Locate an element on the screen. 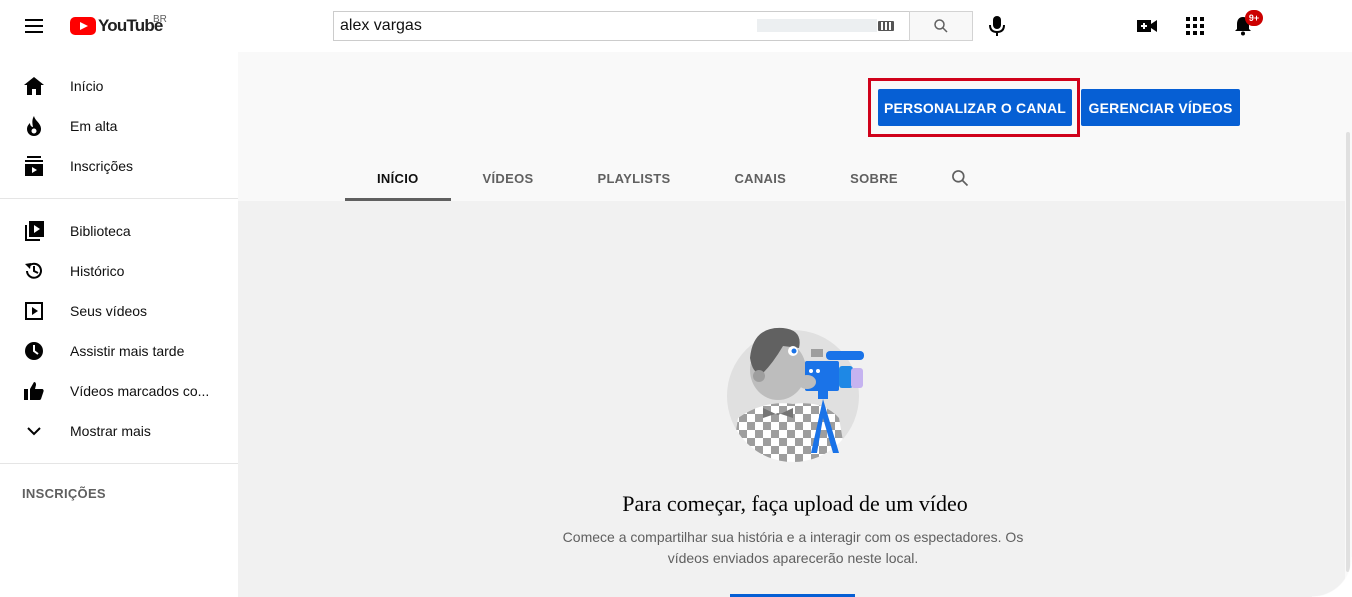  apps-button is located at coordinates (1195, 26).